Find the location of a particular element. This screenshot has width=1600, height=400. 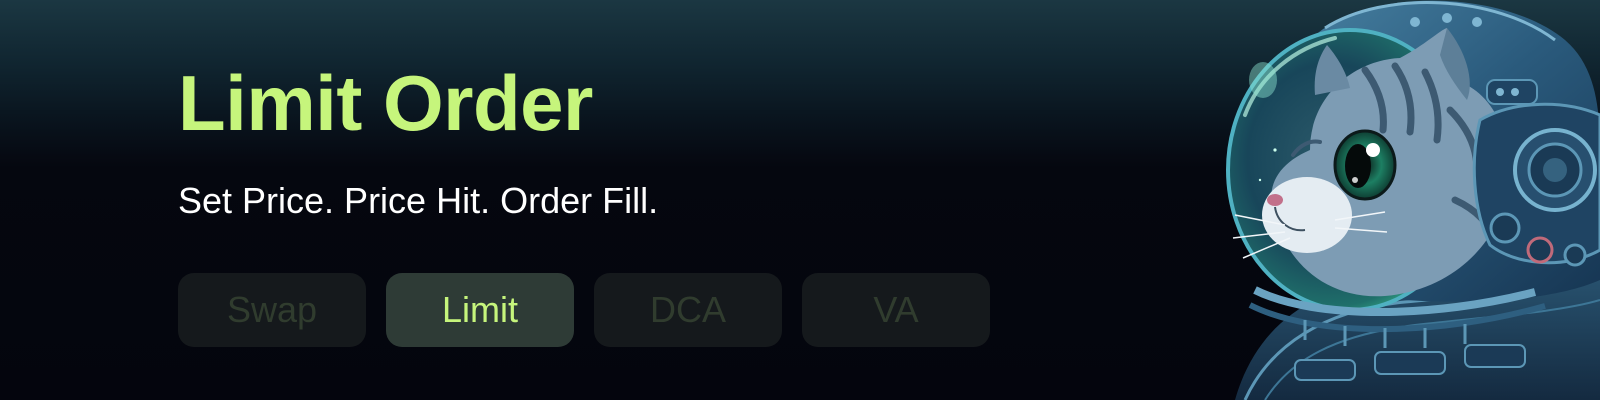

tab-va: VA is located at coordinates (896, 310).